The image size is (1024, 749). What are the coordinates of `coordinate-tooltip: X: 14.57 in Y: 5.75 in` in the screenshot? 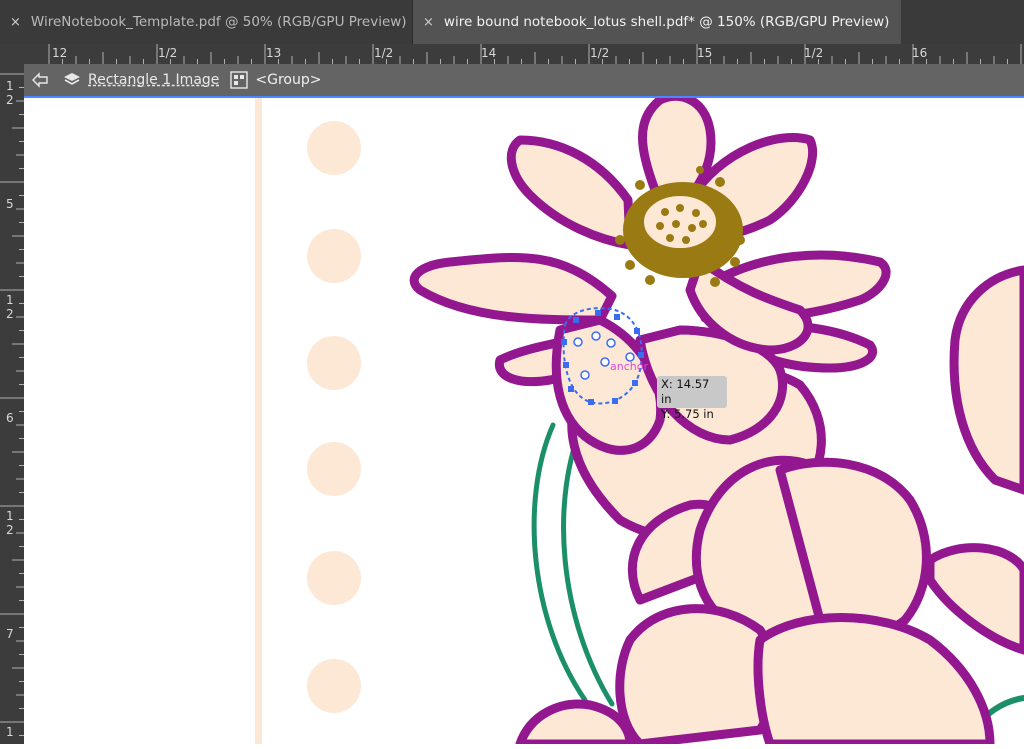 It's located at (692, 398).